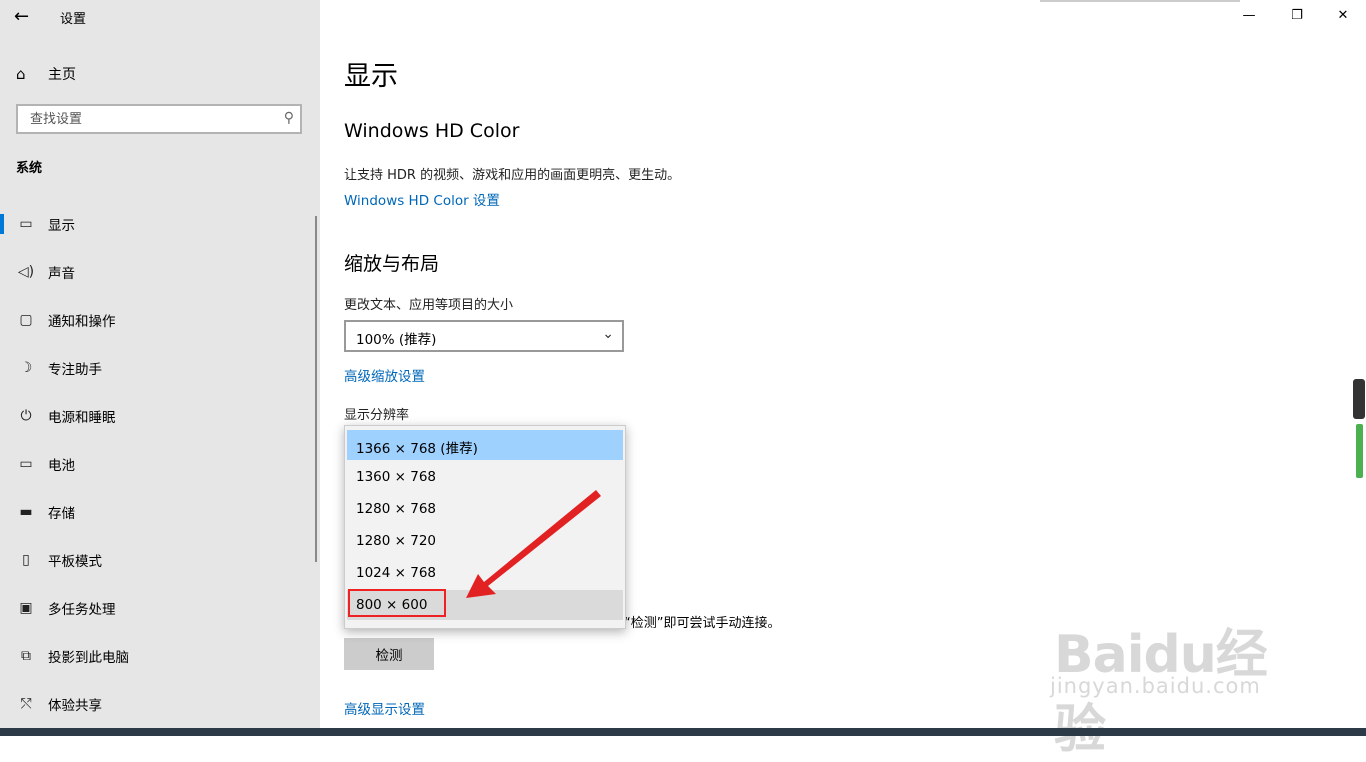  I want to click on resolution-option: 1280 × 720, so click(485, 541).